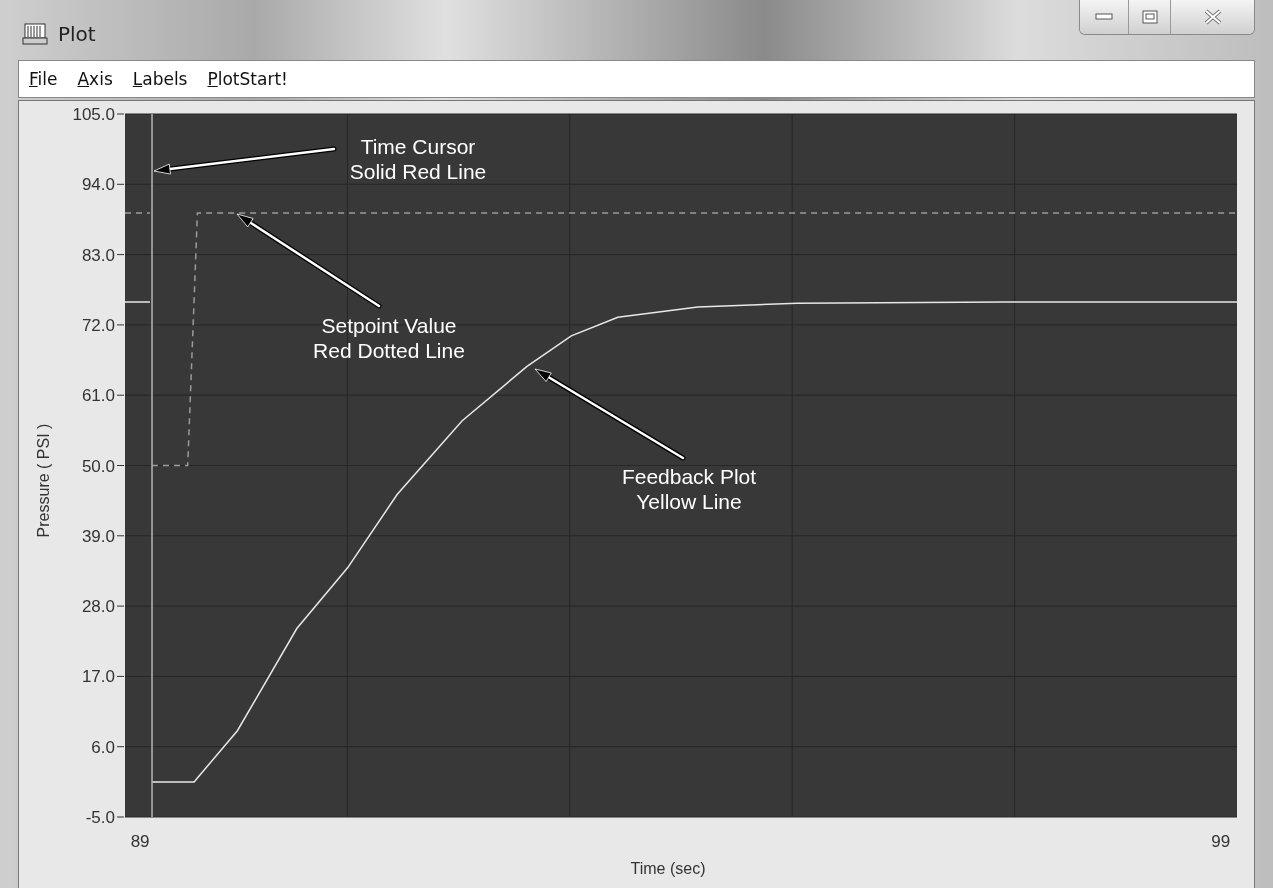 The height and width of the screenshot is (888, 1273). I want to click on callout-label: Time Cursor Solid Red Line, so click(418, 159).